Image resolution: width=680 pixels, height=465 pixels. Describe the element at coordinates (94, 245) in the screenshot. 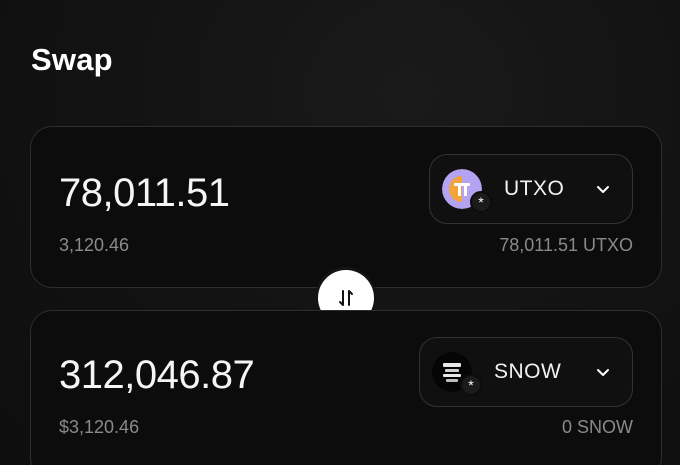

I see `from-usd-value: 3,120.46` at that location.